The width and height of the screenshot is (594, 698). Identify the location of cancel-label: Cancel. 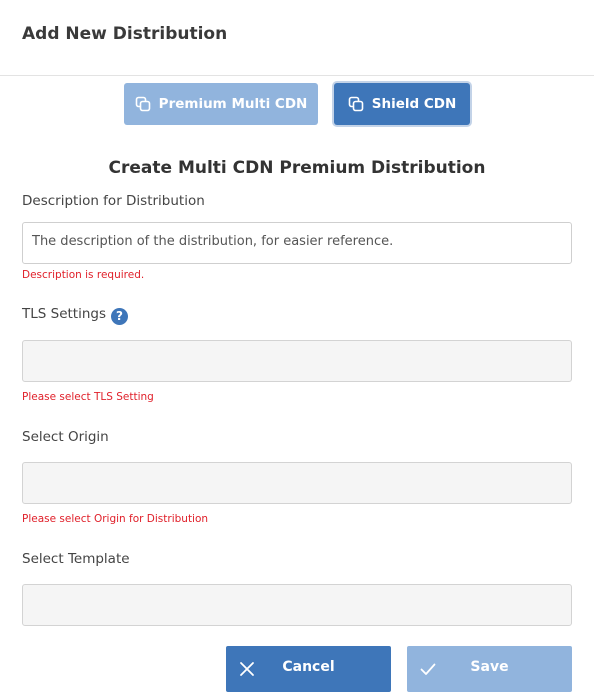
(308, 667).